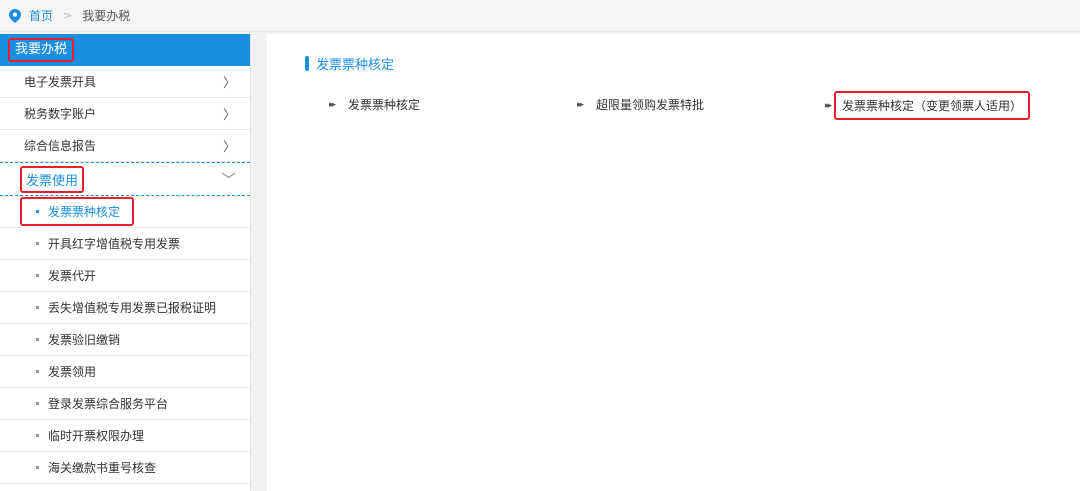  I want to click on sidebar-subitem-label: 发票代开, so click(72, 276).